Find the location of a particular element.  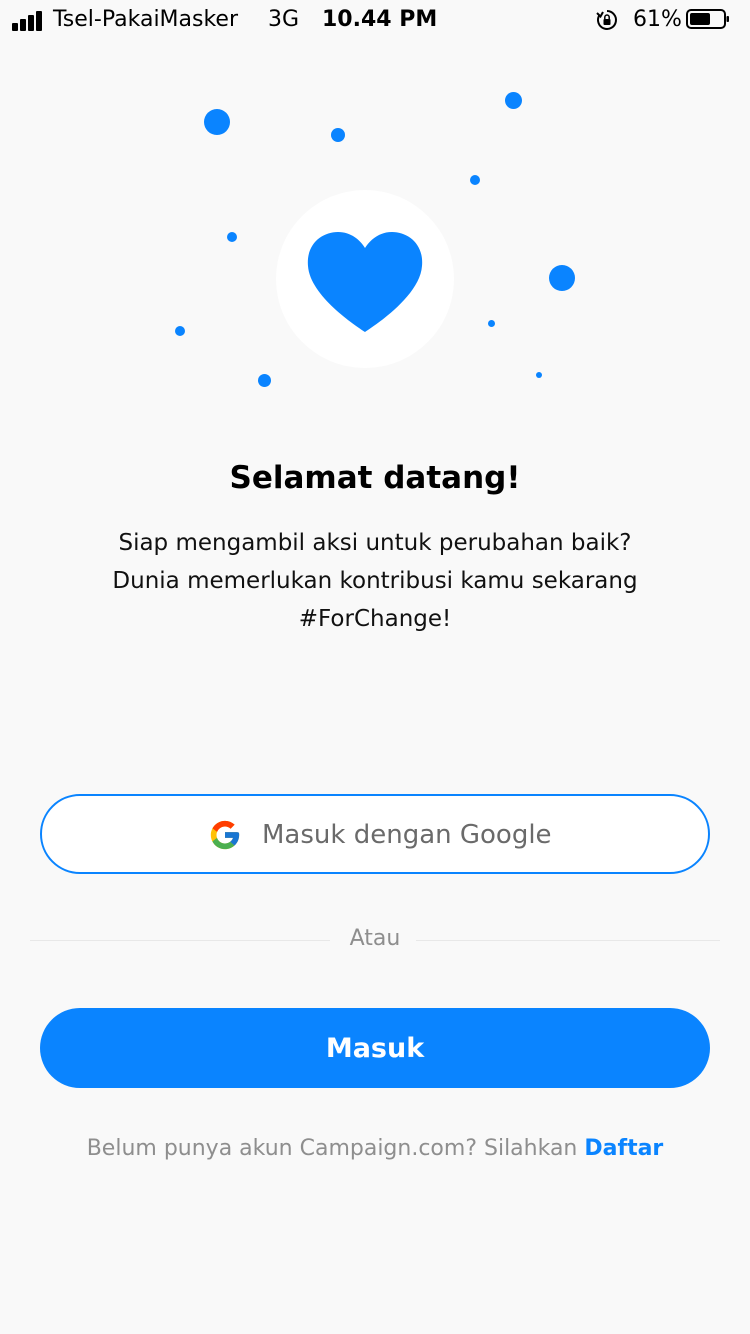

google-signin-button: Masuk dengan Google is located at coordinates (375, 834).